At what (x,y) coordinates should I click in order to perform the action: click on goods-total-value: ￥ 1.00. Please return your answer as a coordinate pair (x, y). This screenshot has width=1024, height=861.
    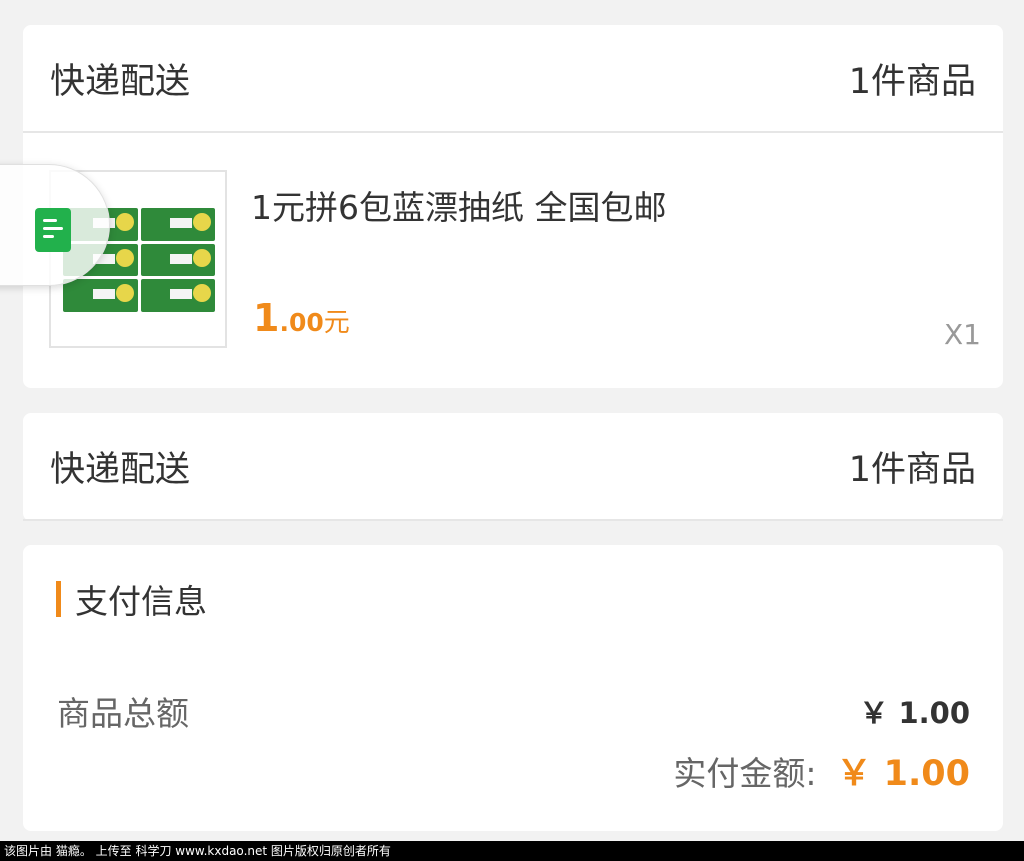
    Looking at the image, I should click on (914, 713).